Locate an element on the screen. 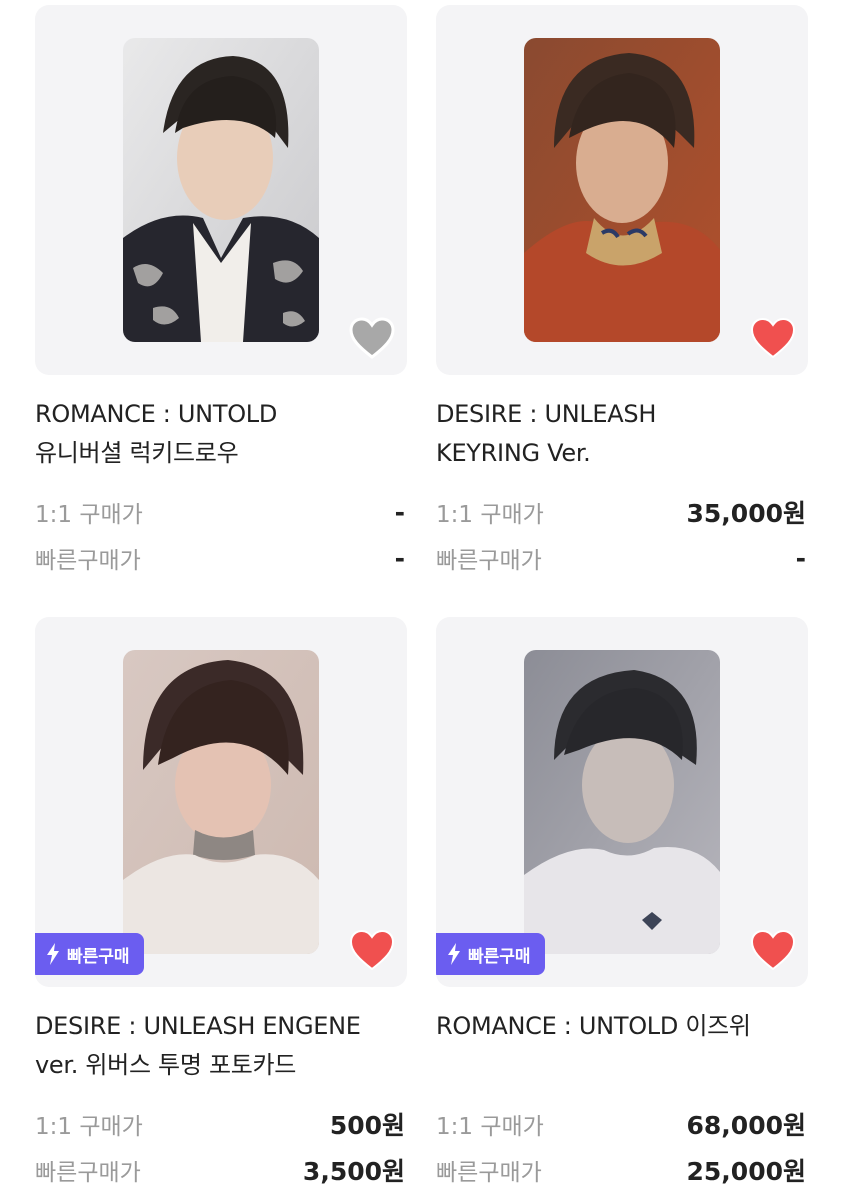  price-list: 1:1 구매가 68,000원 빠른구매가 25,000원 is located at coordinates (622, 1147).